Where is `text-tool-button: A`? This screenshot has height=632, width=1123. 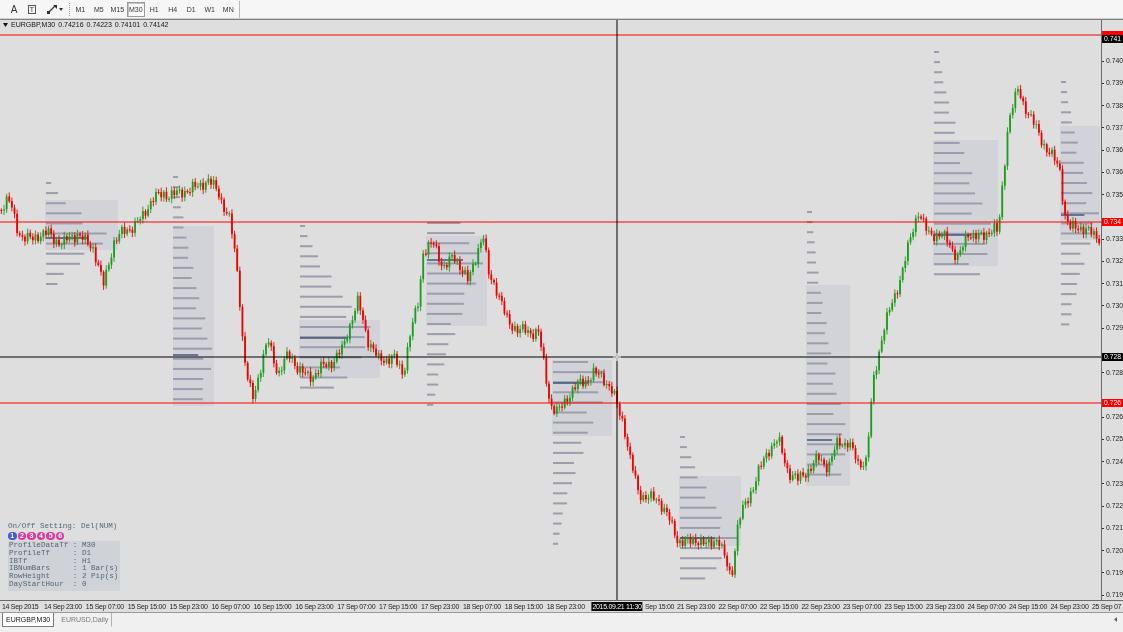
text-tool-button: A is located at coordinates (14, 9).